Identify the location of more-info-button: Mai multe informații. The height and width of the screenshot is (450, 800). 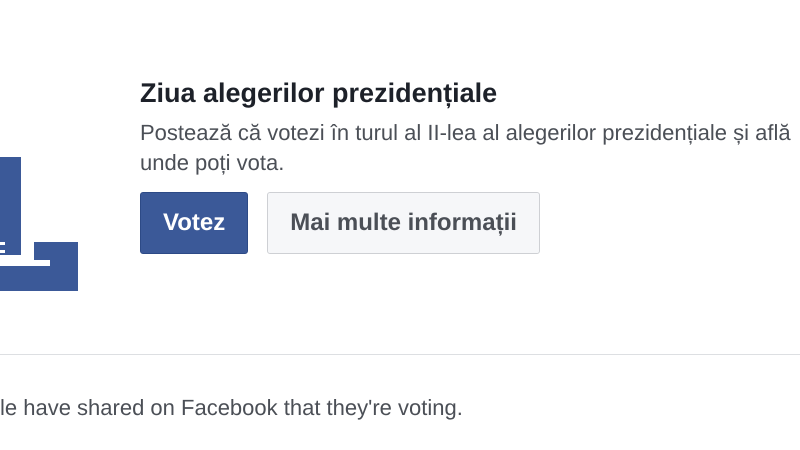
(403, 223).